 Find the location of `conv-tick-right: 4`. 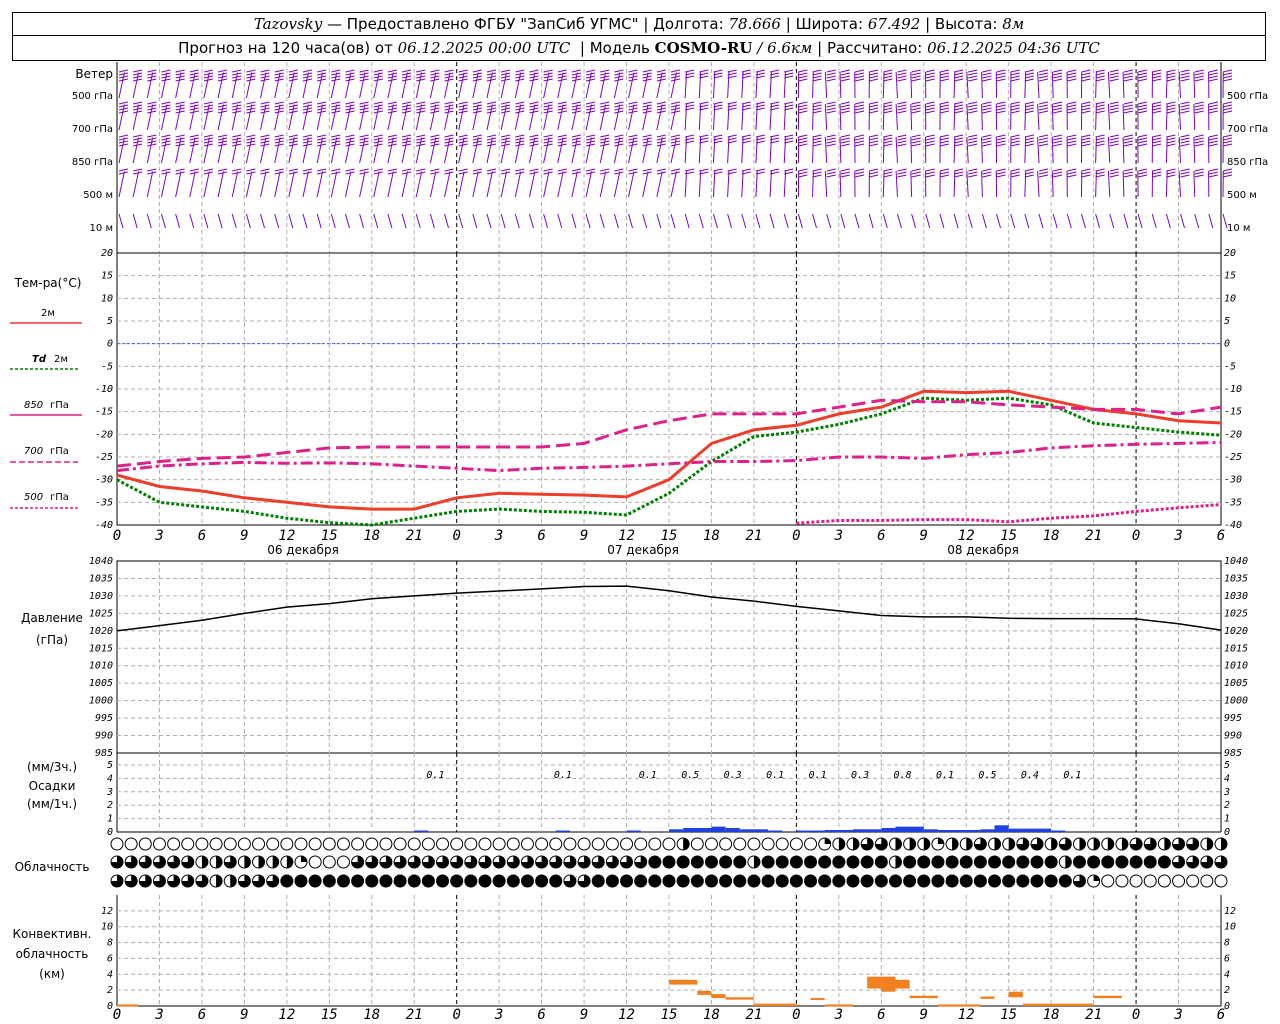

conv-tick-right: 4 is located at coordinates (1227, 974).